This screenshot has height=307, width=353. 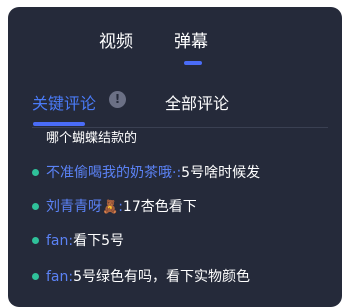 I want to click on comment-text: 5号绿色有吗，看下实物颜色, so click(x=162, y=277).